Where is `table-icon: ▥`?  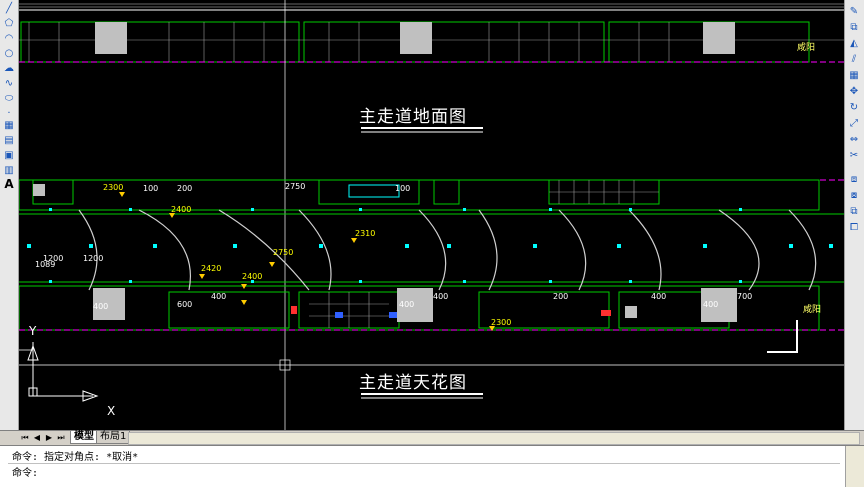 table-icon: ▥ is located at coordinates (9, 170).